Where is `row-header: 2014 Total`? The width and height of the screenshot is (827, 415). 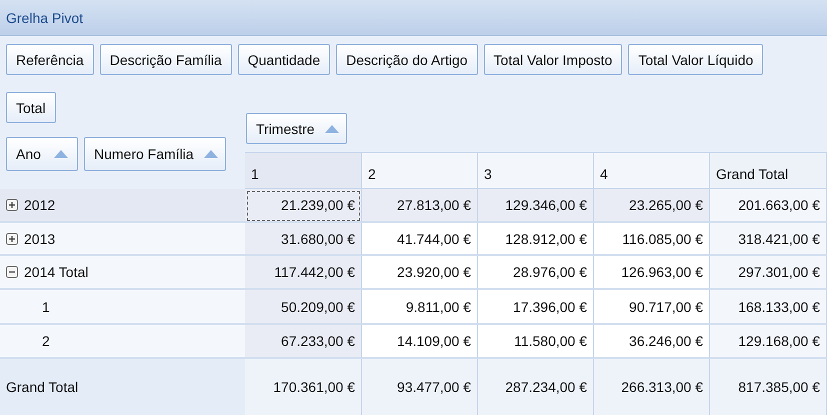
row-header: 2014 Total is located at coordinates (122, 273).